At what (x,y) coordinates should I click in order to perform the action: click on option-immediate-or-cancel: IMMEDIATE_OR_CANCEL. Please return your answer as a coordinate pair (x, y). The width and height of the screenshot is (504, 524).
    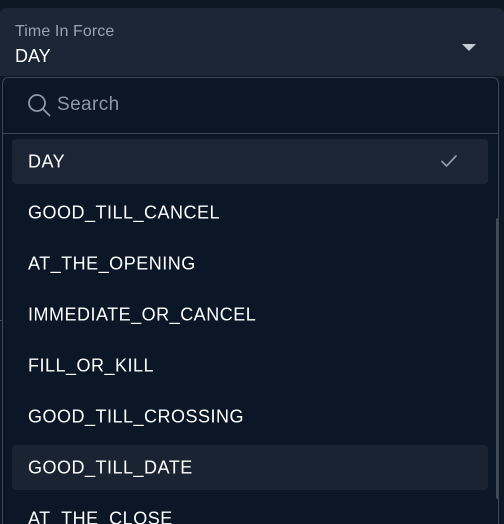
    Looking at the image, I should click on (250, 314).